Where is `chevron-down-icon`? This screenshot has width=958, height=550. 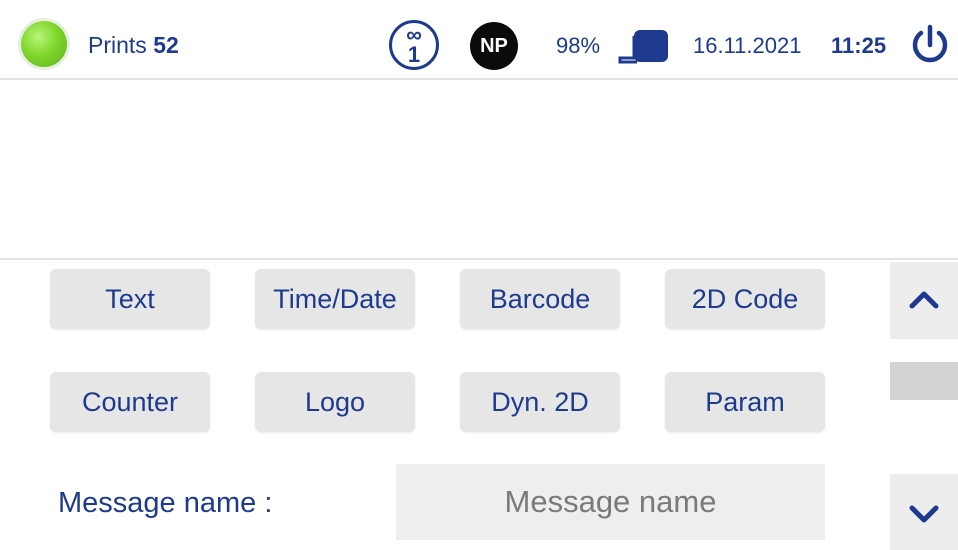
chevron-down-icon is located at coordinates (924, 514).